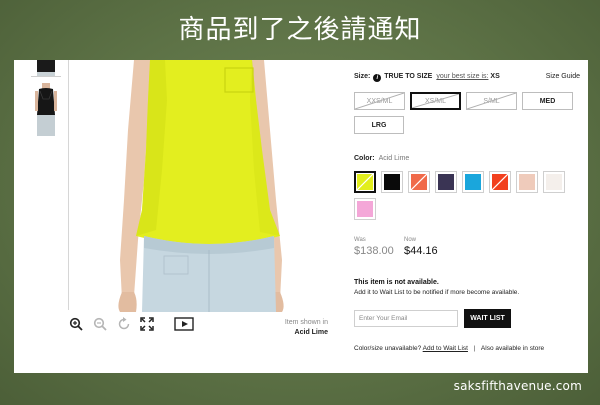 Image resolution: width=600 pixels, height=405 pixels. I want to click on size-option-label: LRG, so click(379, 125).